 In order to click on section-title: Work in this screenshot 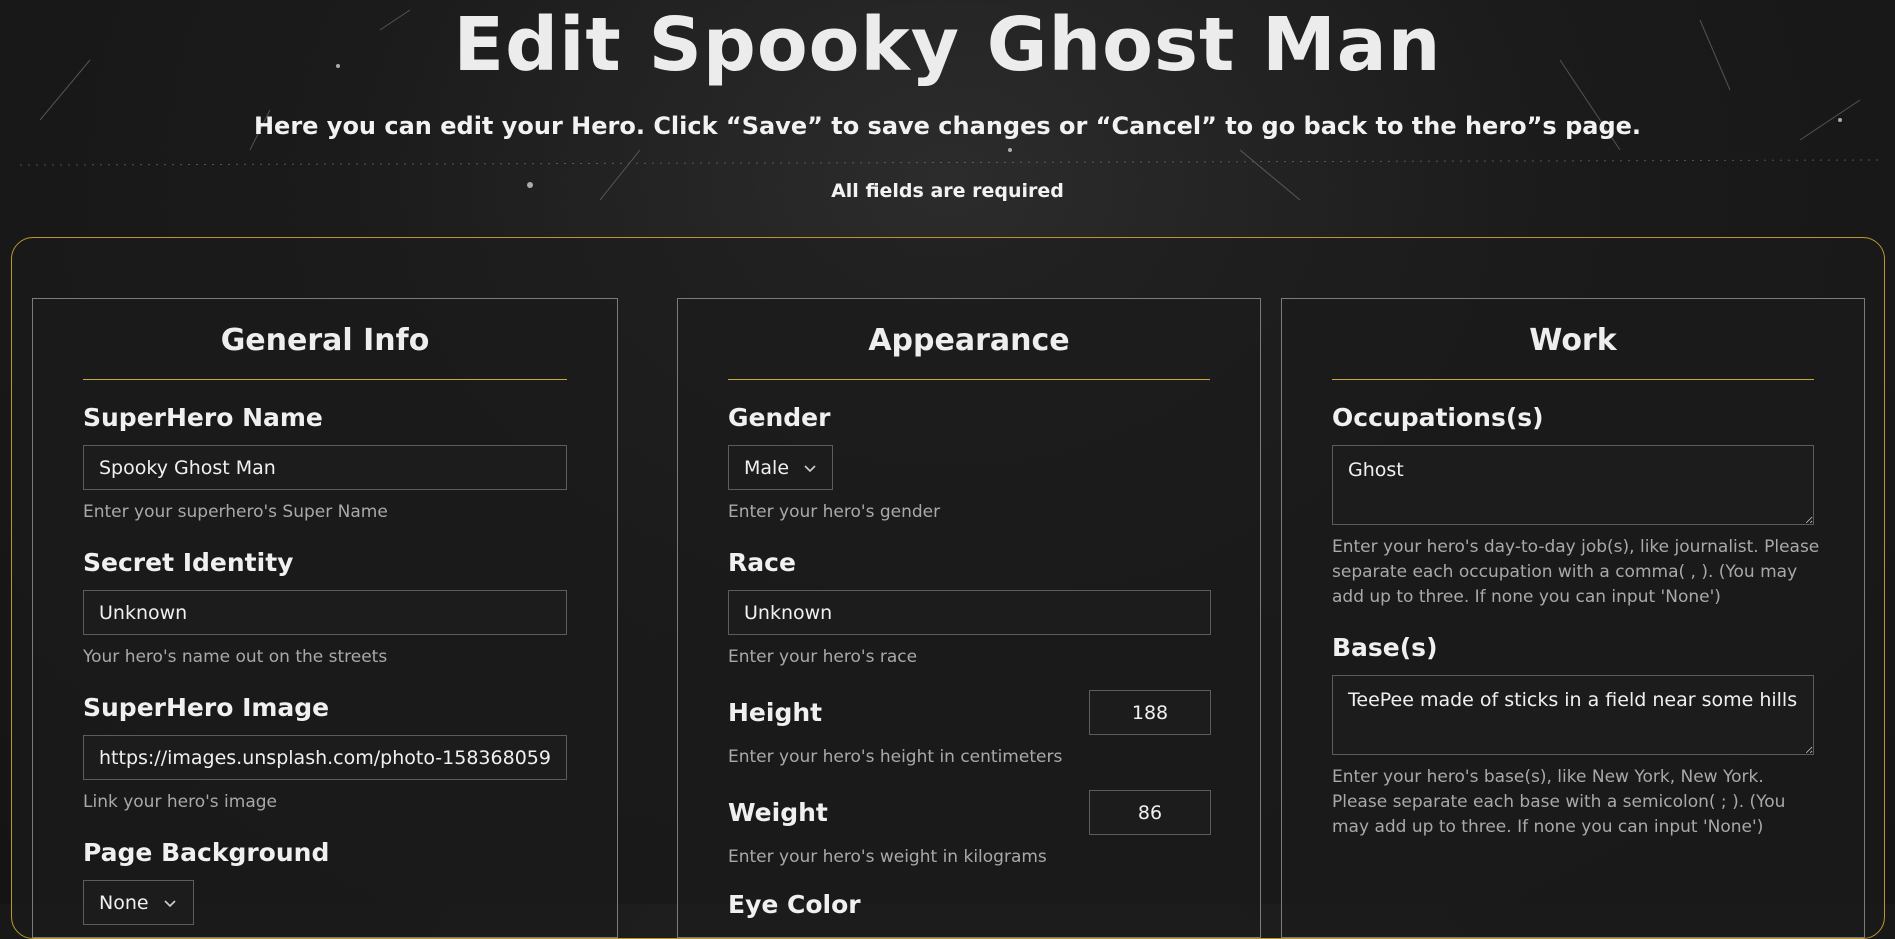, I will do `click(1573, 340)`.